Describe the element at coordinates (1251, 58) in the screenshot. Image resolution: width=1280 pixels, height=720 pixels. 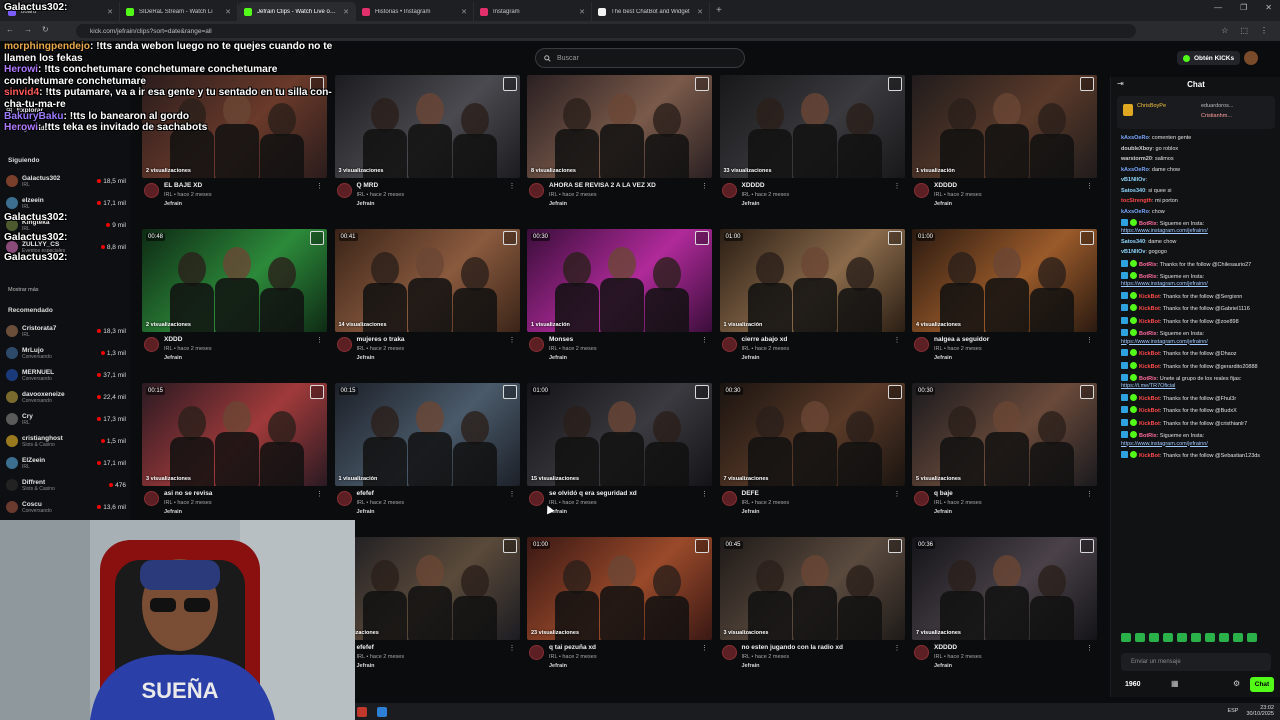
I see `user-avatar` at that location.